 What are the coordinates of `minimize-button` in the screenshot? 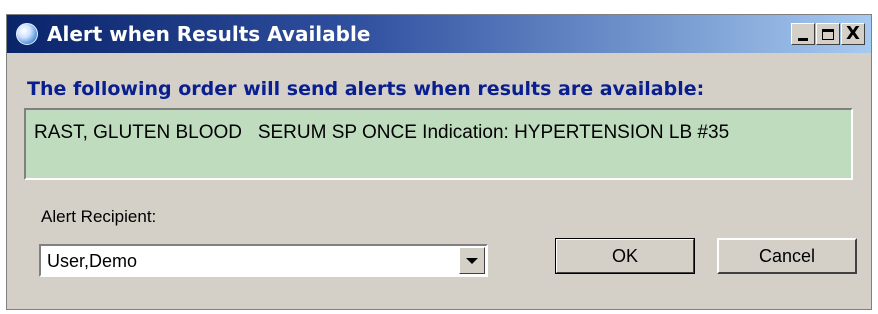 It's located at (803, 34).